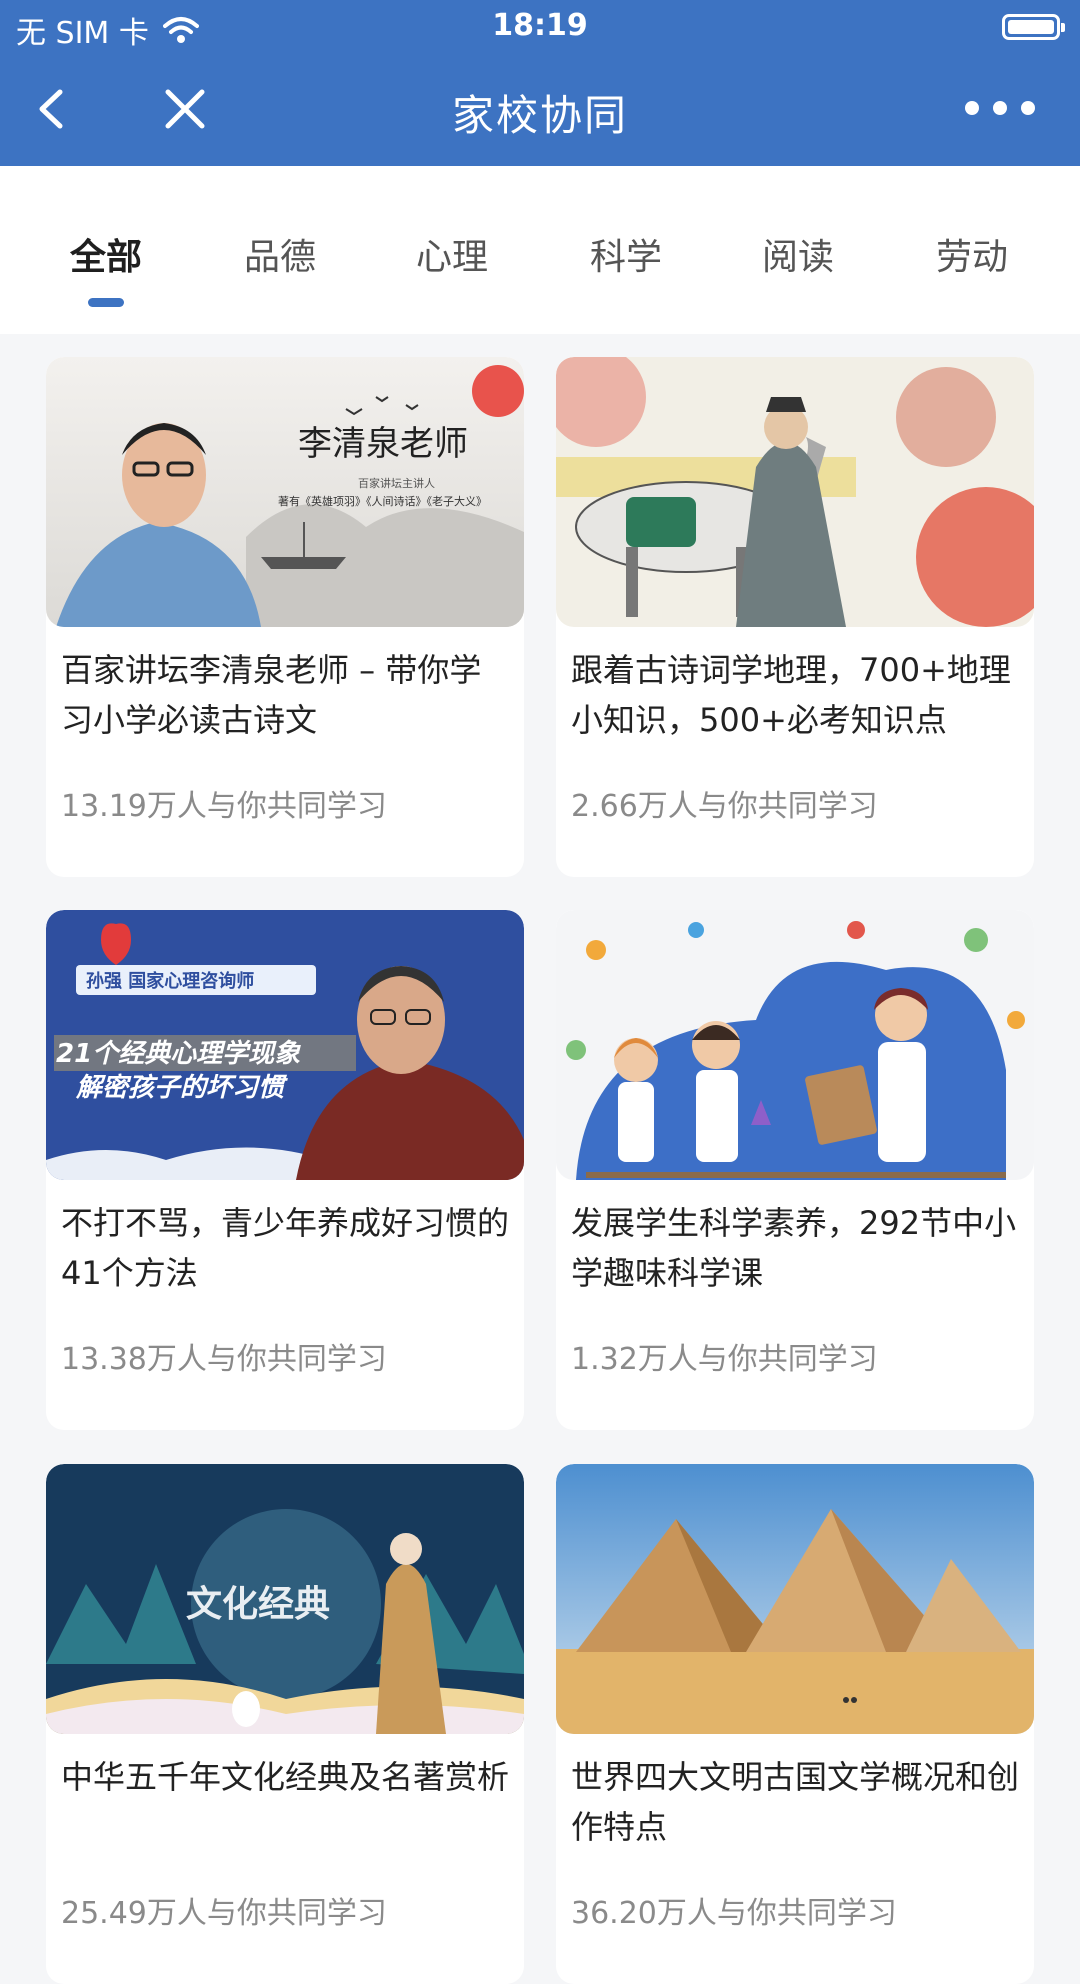 The image size is (1080, 1984). I want to click on course-card: 发展学生科学素养，292节中小学趣味科学课 1.32万人与你共同学习, so click(795, 1170).